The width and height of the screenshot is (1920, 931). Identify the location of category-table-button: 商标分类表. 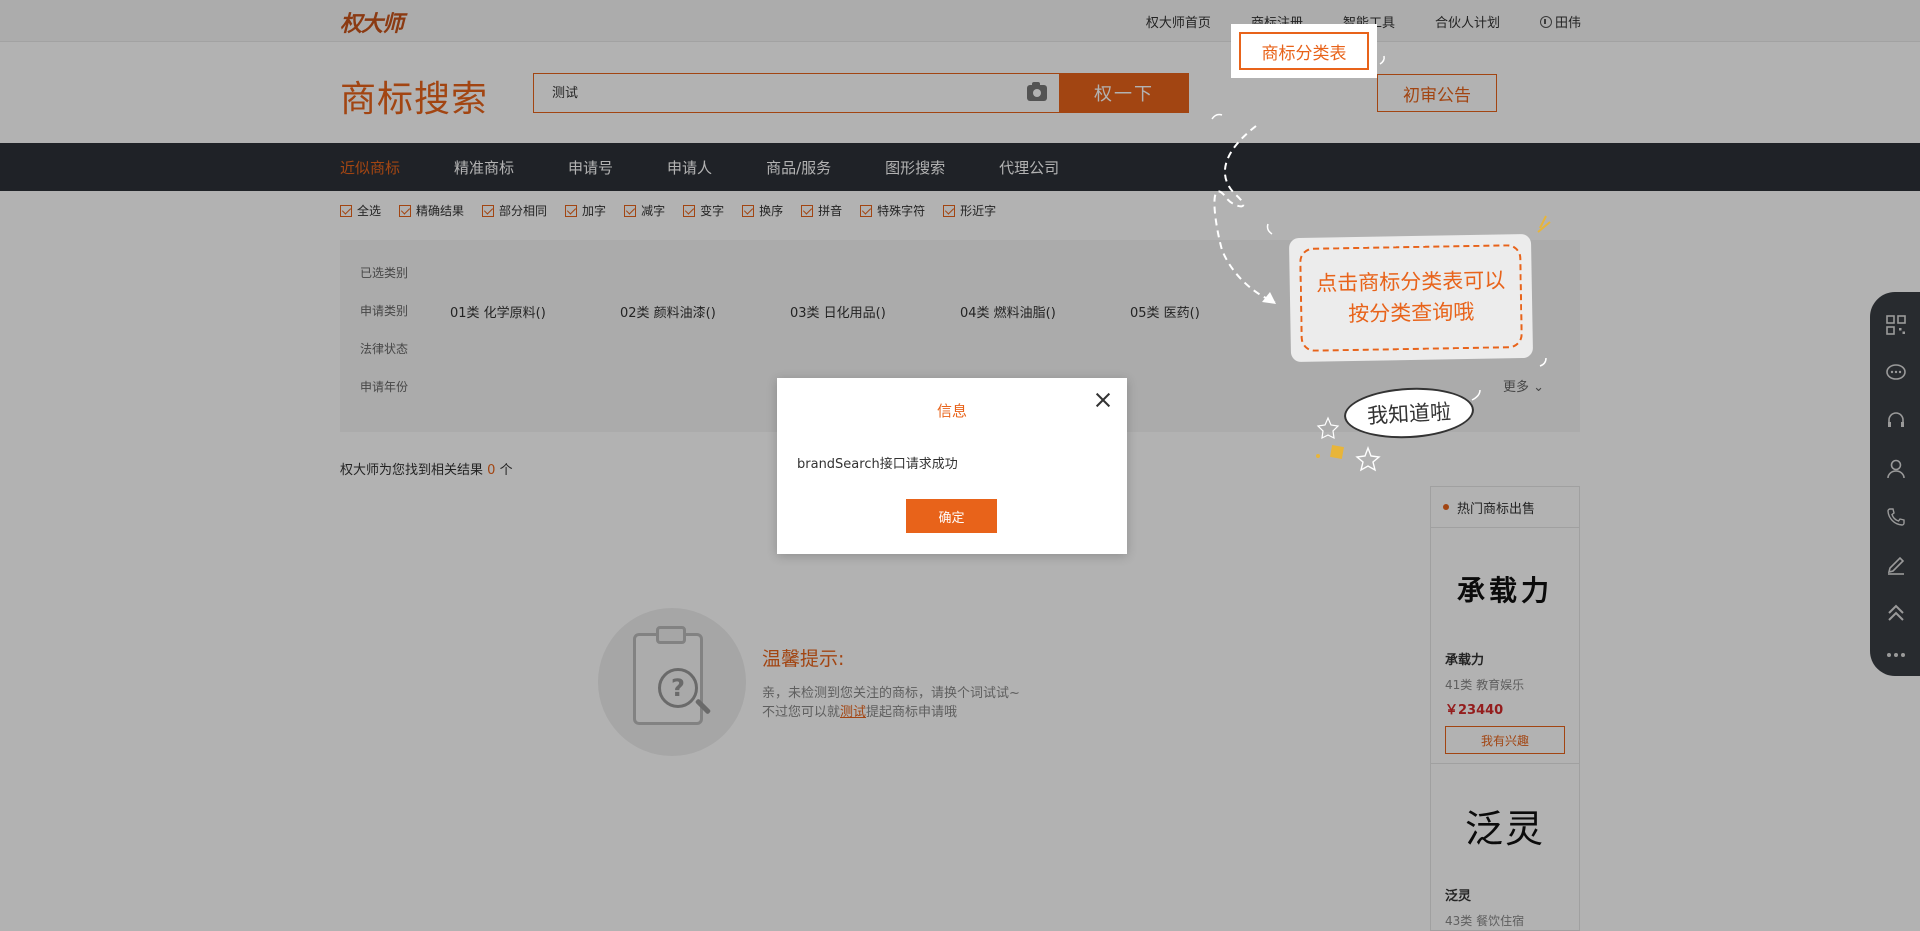
(1304, 51).